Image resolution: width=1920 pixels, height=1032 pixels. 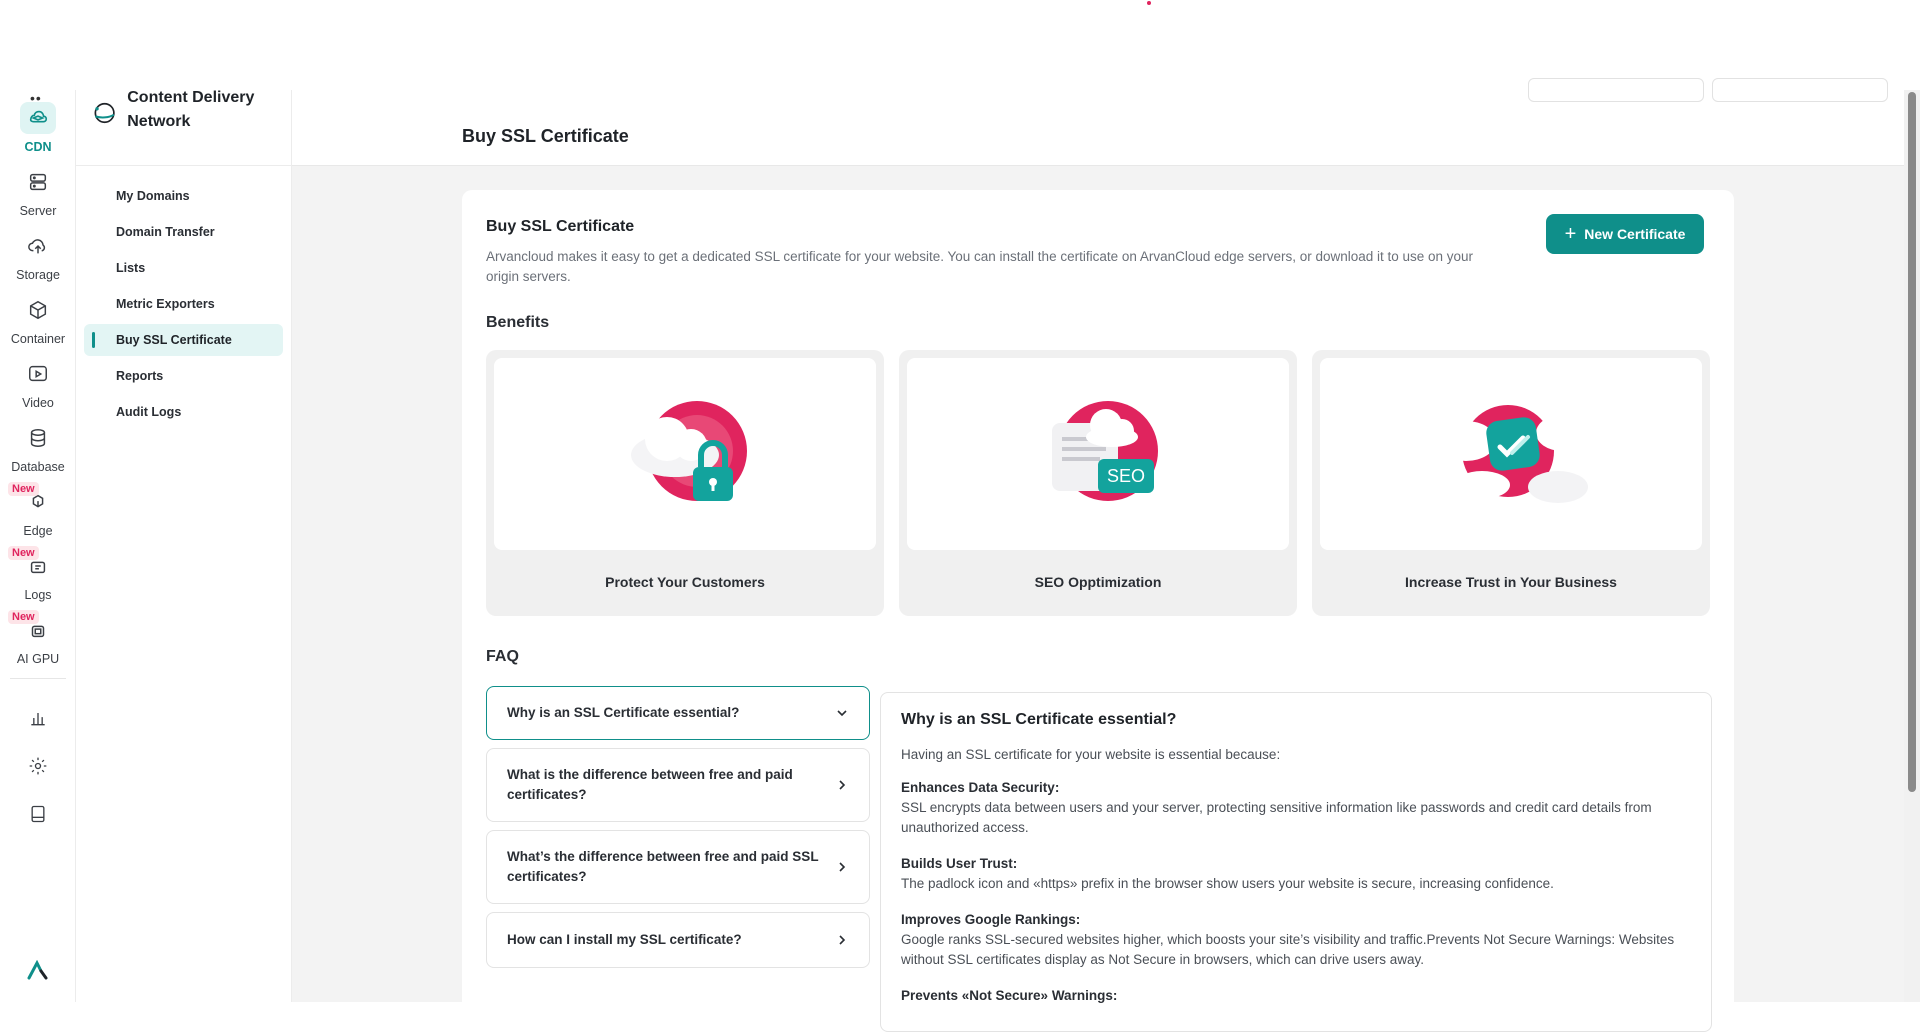 What do you see at coordinates (1039, 719) in the screenshot?
I see `answer-title: Why is an SSL Certificate essential?` at bounding box center [1039, 719].